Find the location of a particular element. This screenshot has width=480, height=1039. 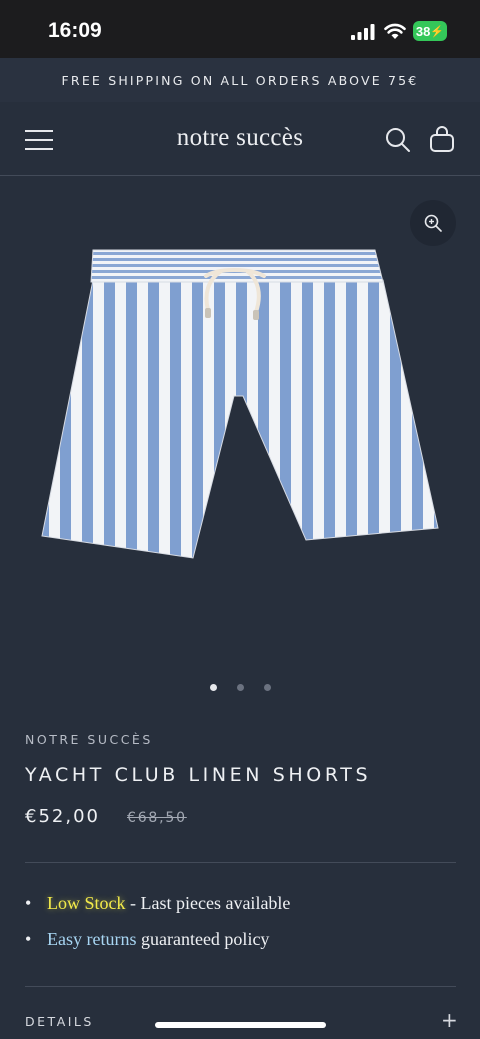

home-indicator is located at coordinates (240, 1025).